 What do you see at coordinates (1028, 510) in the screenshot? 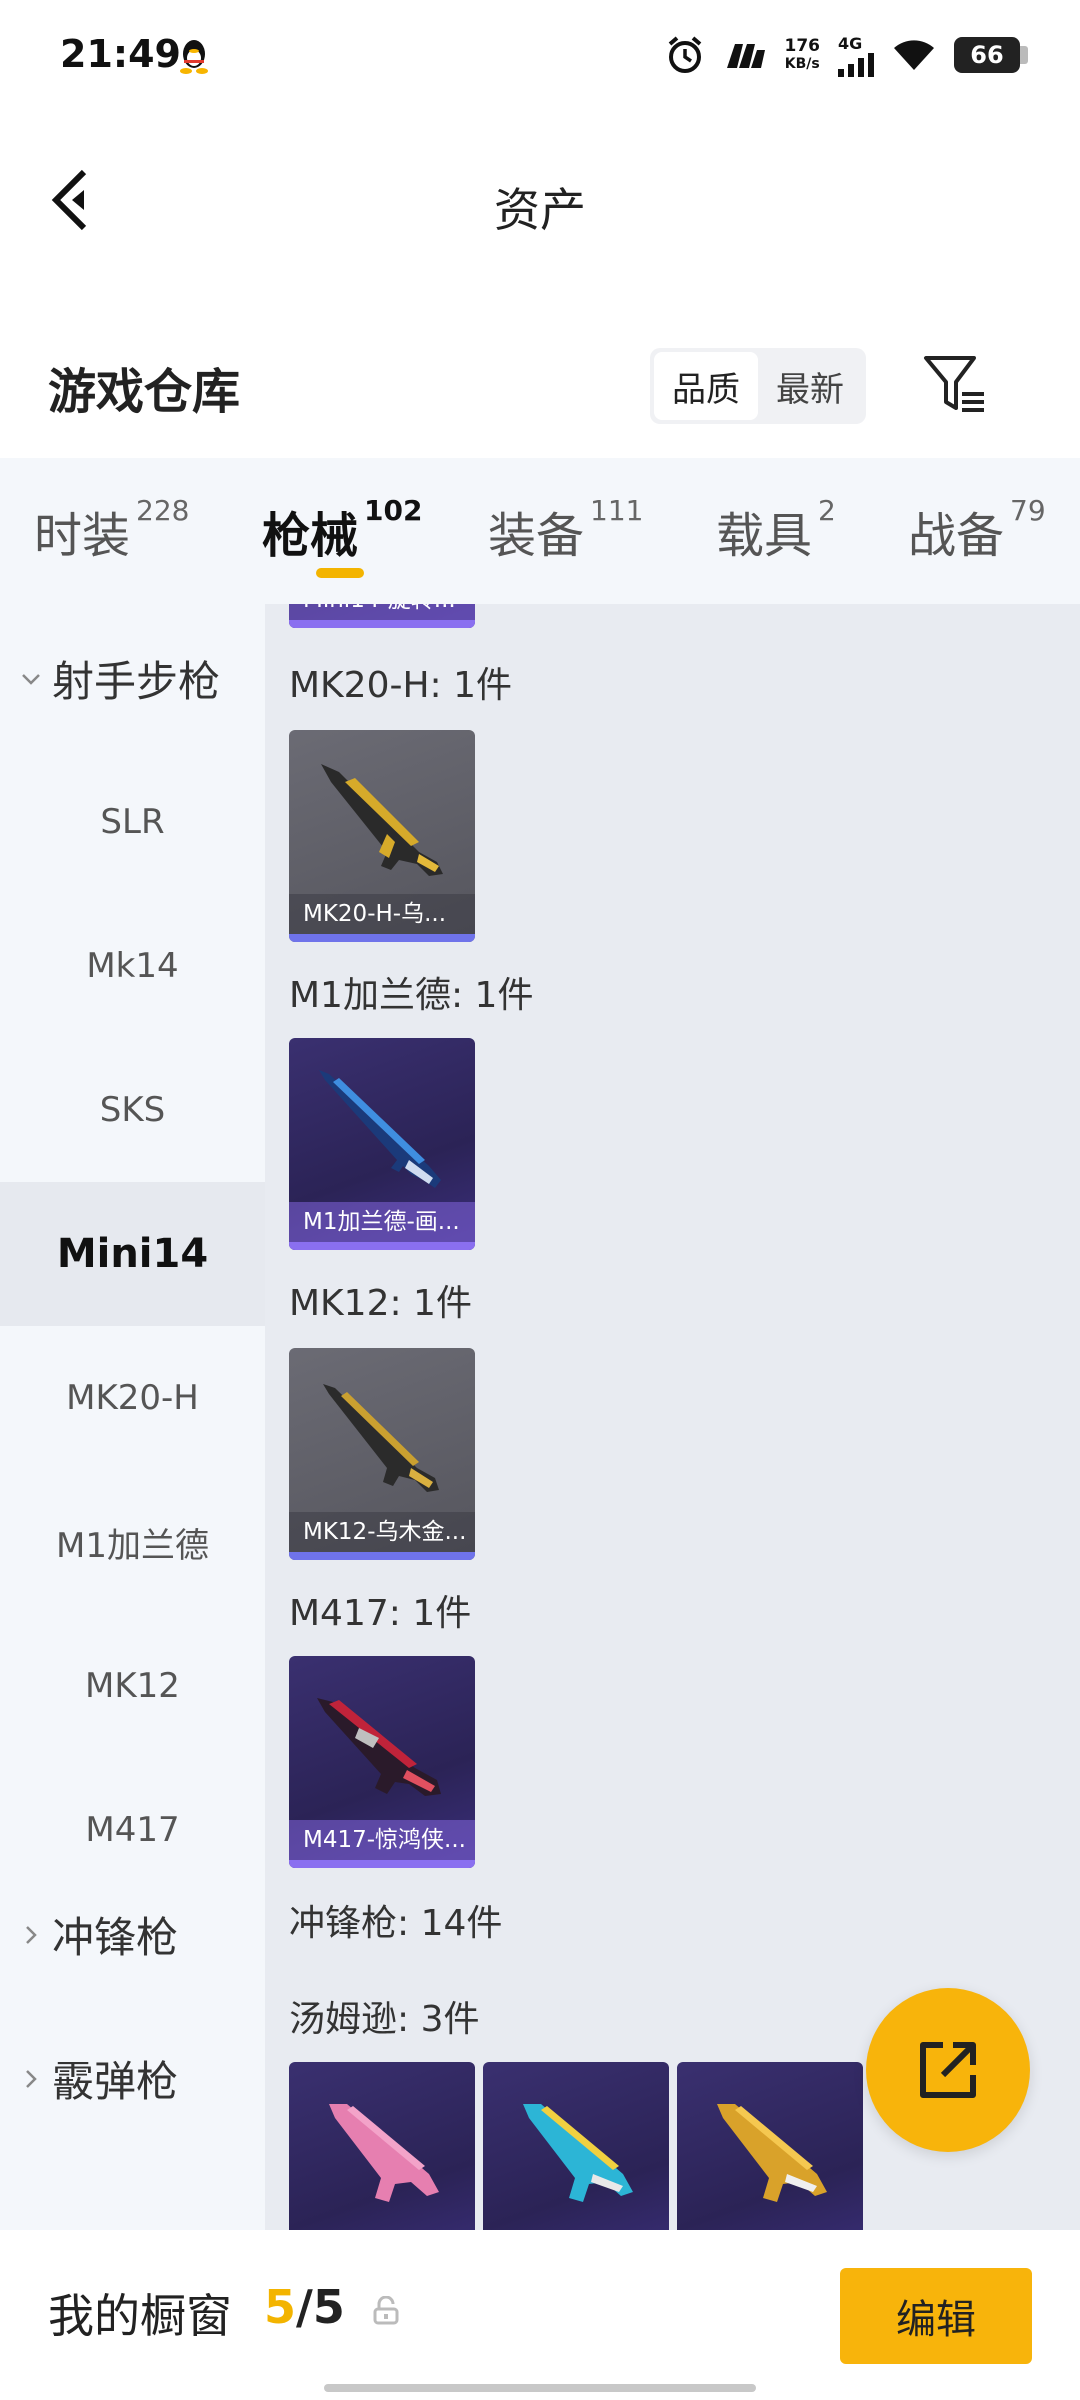
I see `tab-gear-count: 79` at bounding box center [1028, 510].